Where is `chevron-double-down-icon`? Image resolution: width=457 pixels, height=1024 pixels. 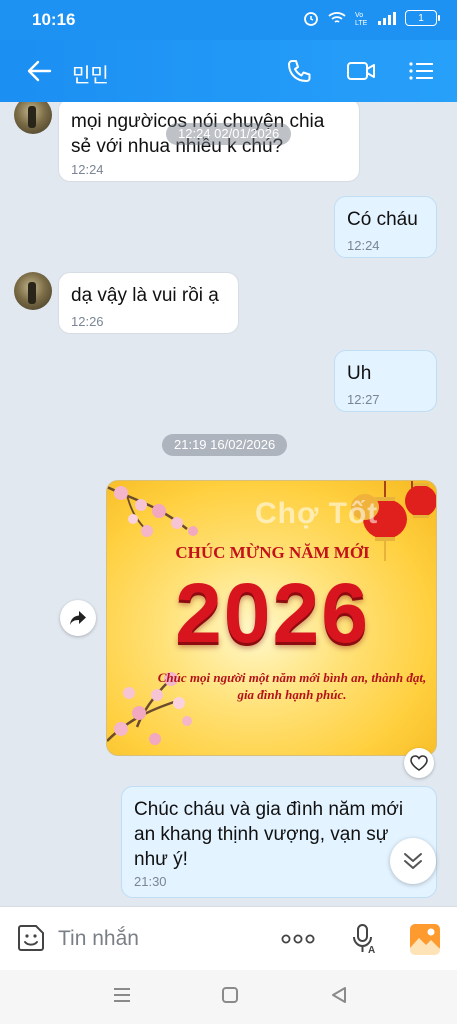
chevron-double-down-icon is located at coordinates (413, 861).